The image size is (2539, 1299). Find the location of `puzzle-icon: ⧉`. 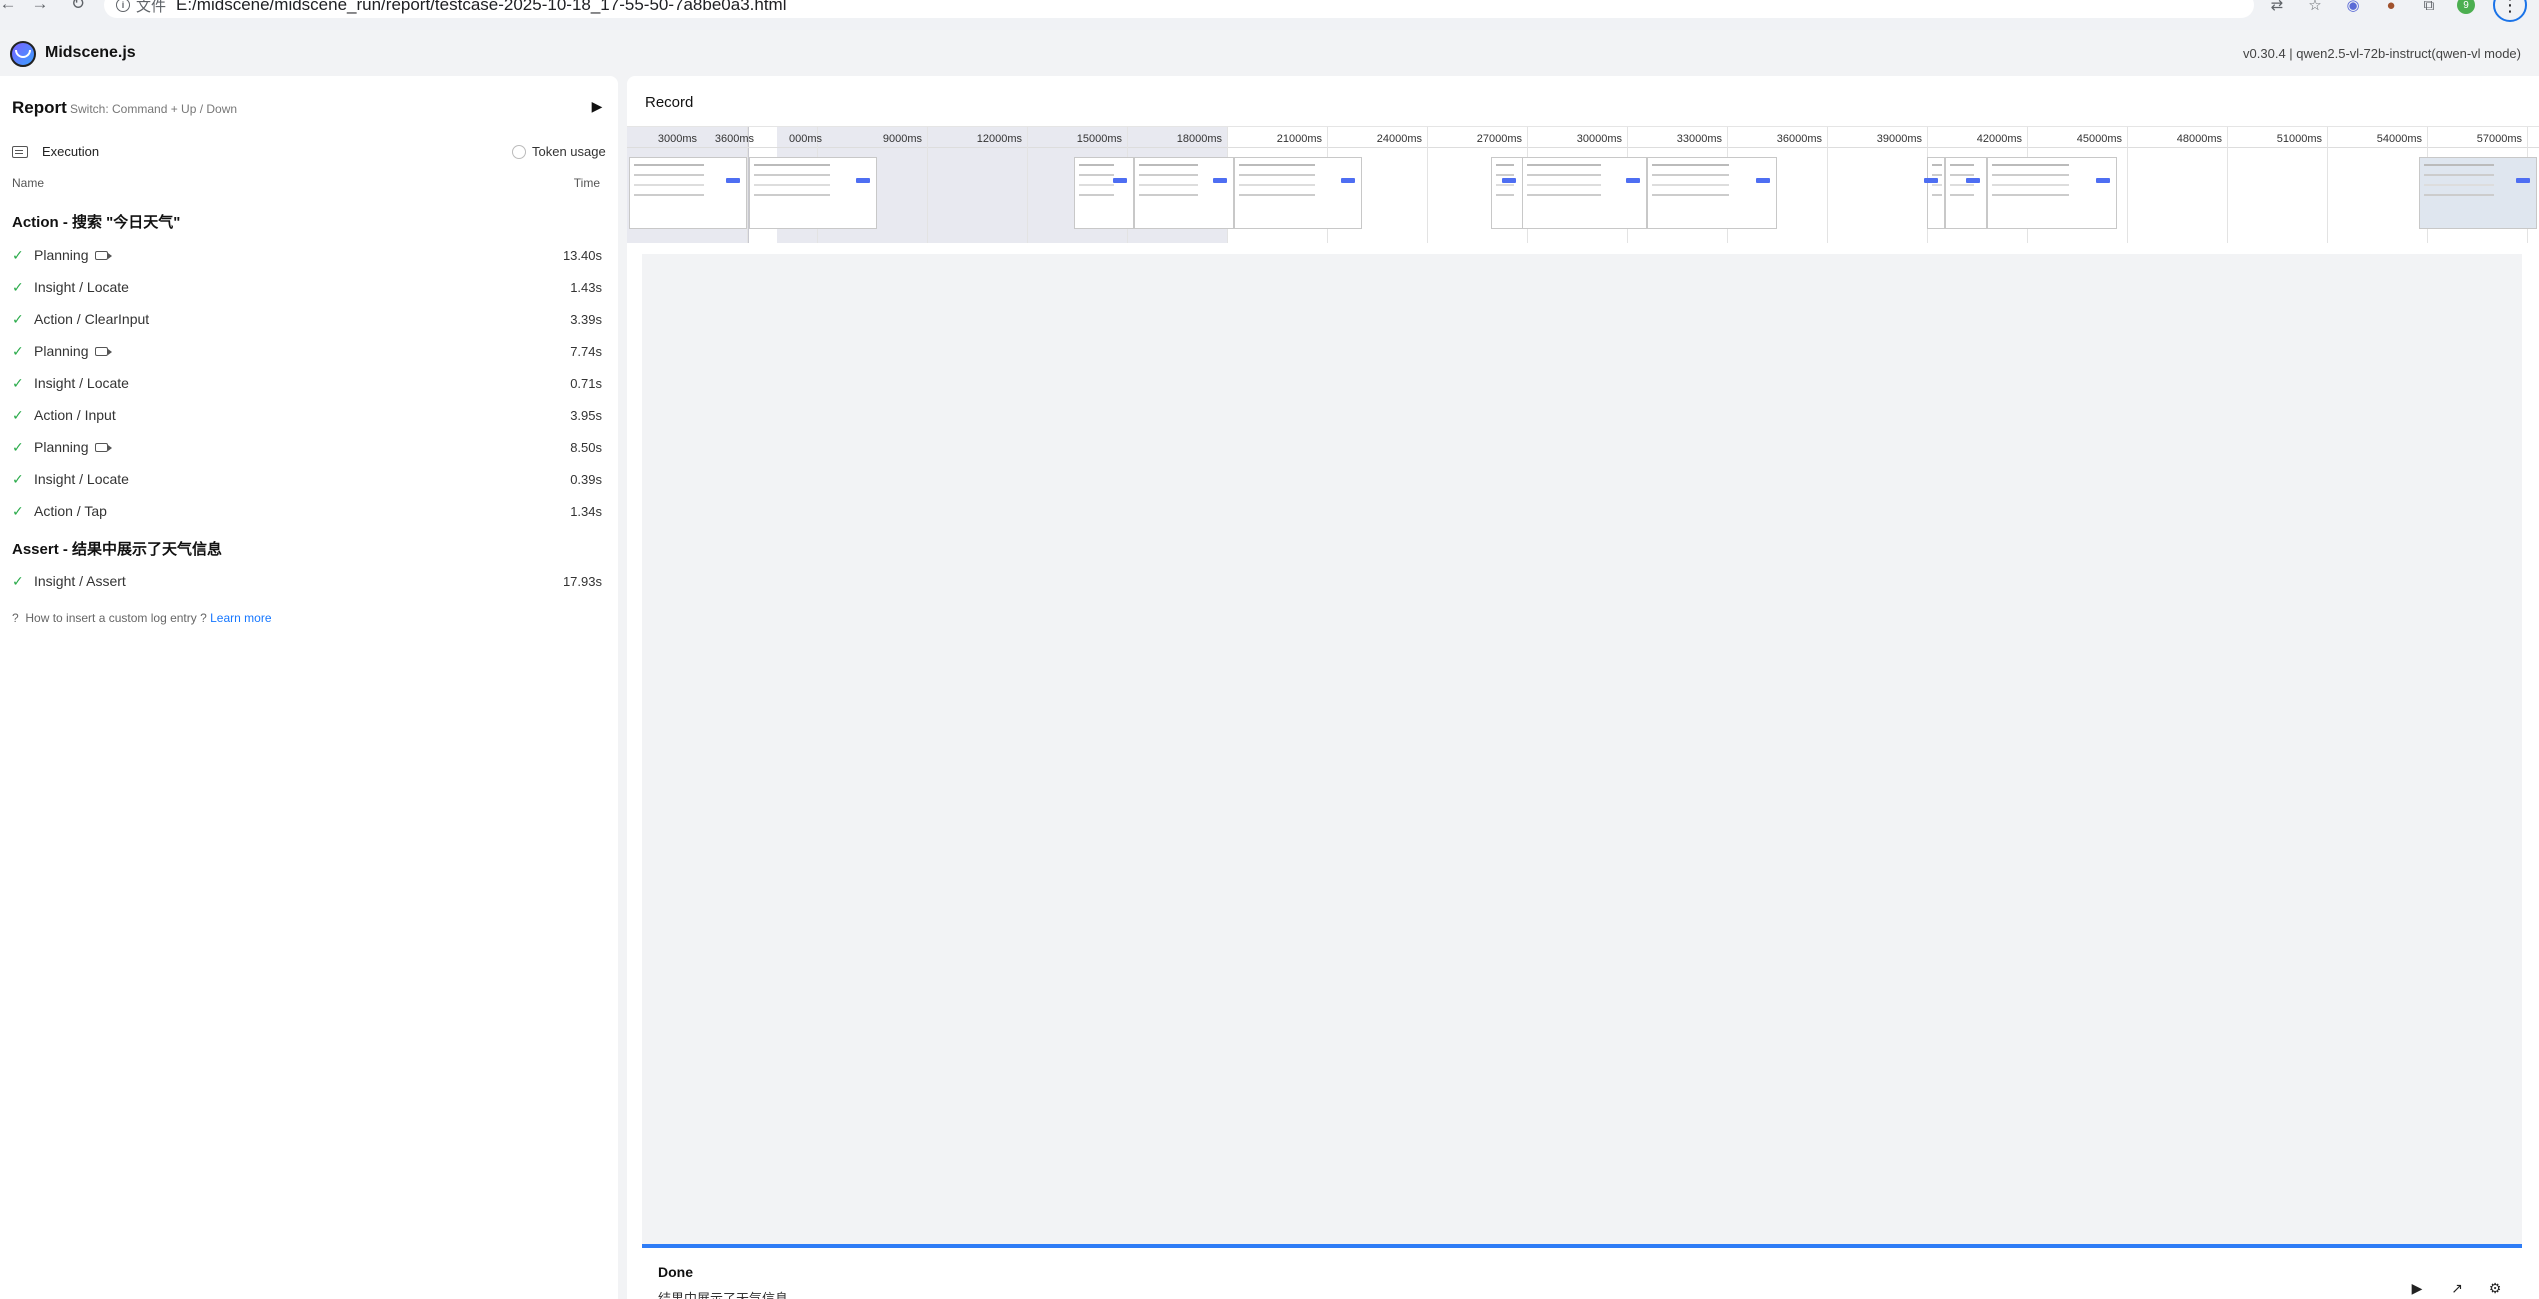

puzzle-icon: ⧉ is located at coordinates (2429, 7).